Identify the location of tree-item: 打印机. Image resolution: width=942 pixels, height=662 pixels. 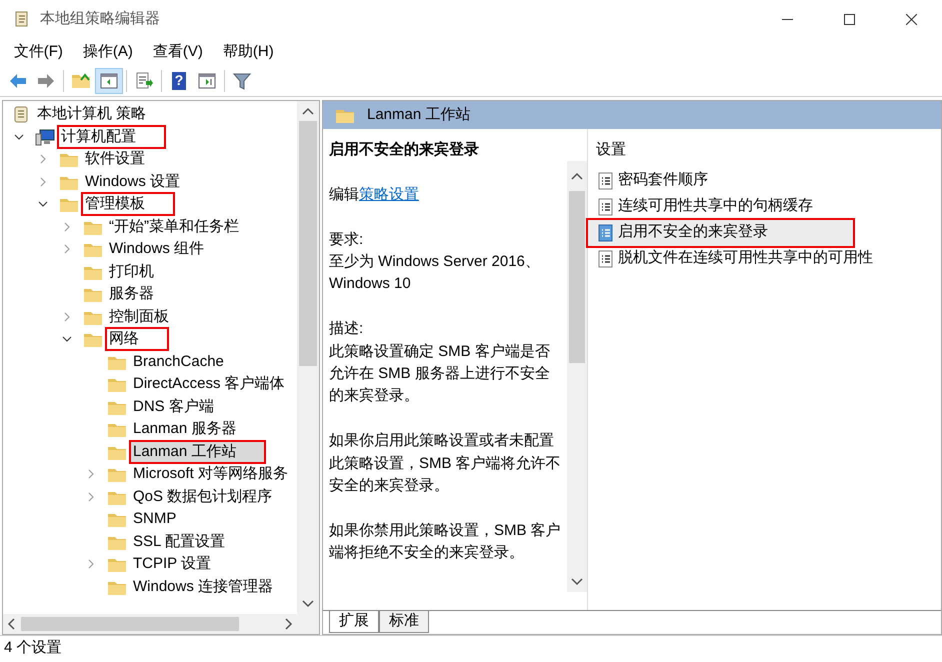
(131, 272).